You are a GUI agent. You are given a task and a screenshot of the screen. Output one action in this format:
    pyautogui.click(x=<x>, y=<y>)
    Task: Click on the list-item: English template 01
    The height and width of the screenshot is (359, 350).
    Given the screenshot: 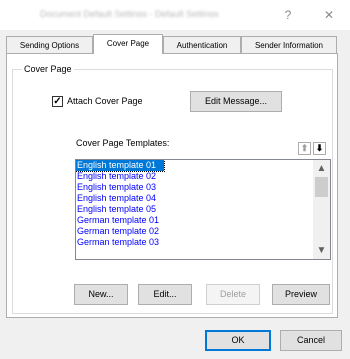 What is the action you would take?
    pyautogui.click(x=120, y=166)
    